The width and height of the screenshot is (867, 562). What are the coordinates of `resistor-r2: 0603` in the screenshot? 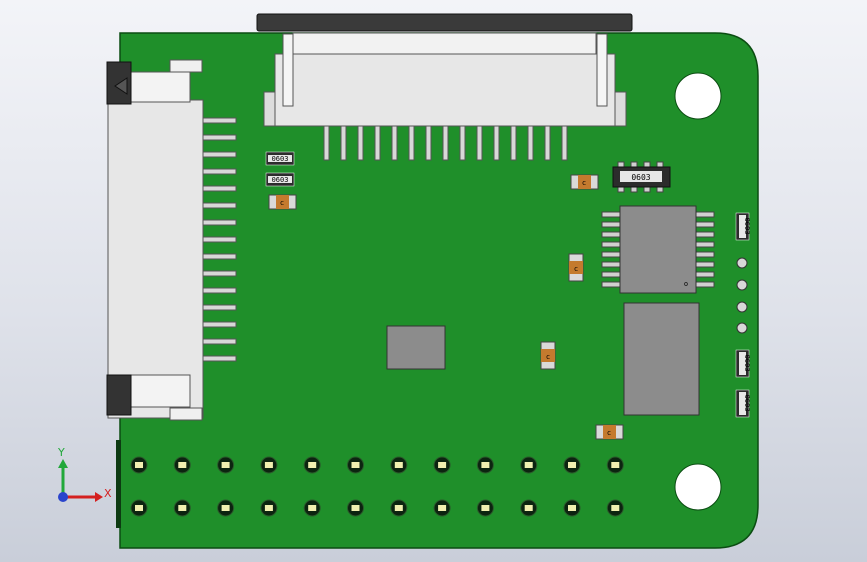 It's located at (280, 179).